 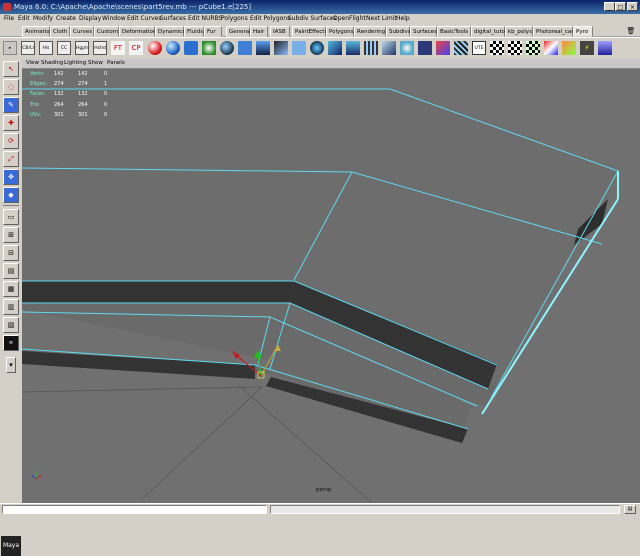 I want to click on layout-persp-graph-icon: ▦, so click(x=11, y=289).